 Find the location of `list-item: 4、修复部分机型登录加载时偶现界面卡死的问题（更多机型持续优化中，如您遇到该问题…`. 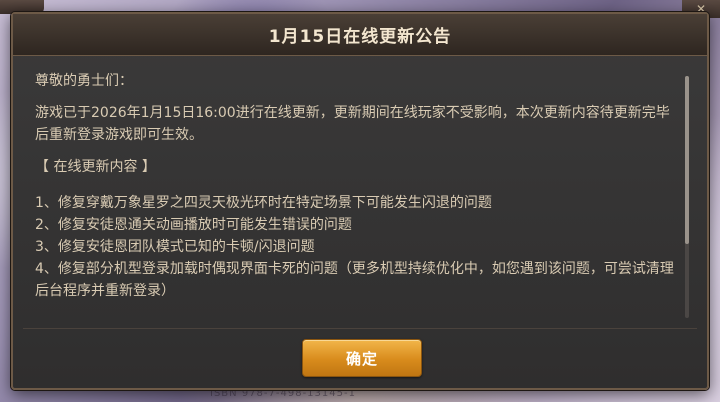

list-item: 4、修复部分机型登录加载时偶现界面卡死的问题（更多机型持续优化中，如您遇到该问题… is located at coordinates (354, 280).